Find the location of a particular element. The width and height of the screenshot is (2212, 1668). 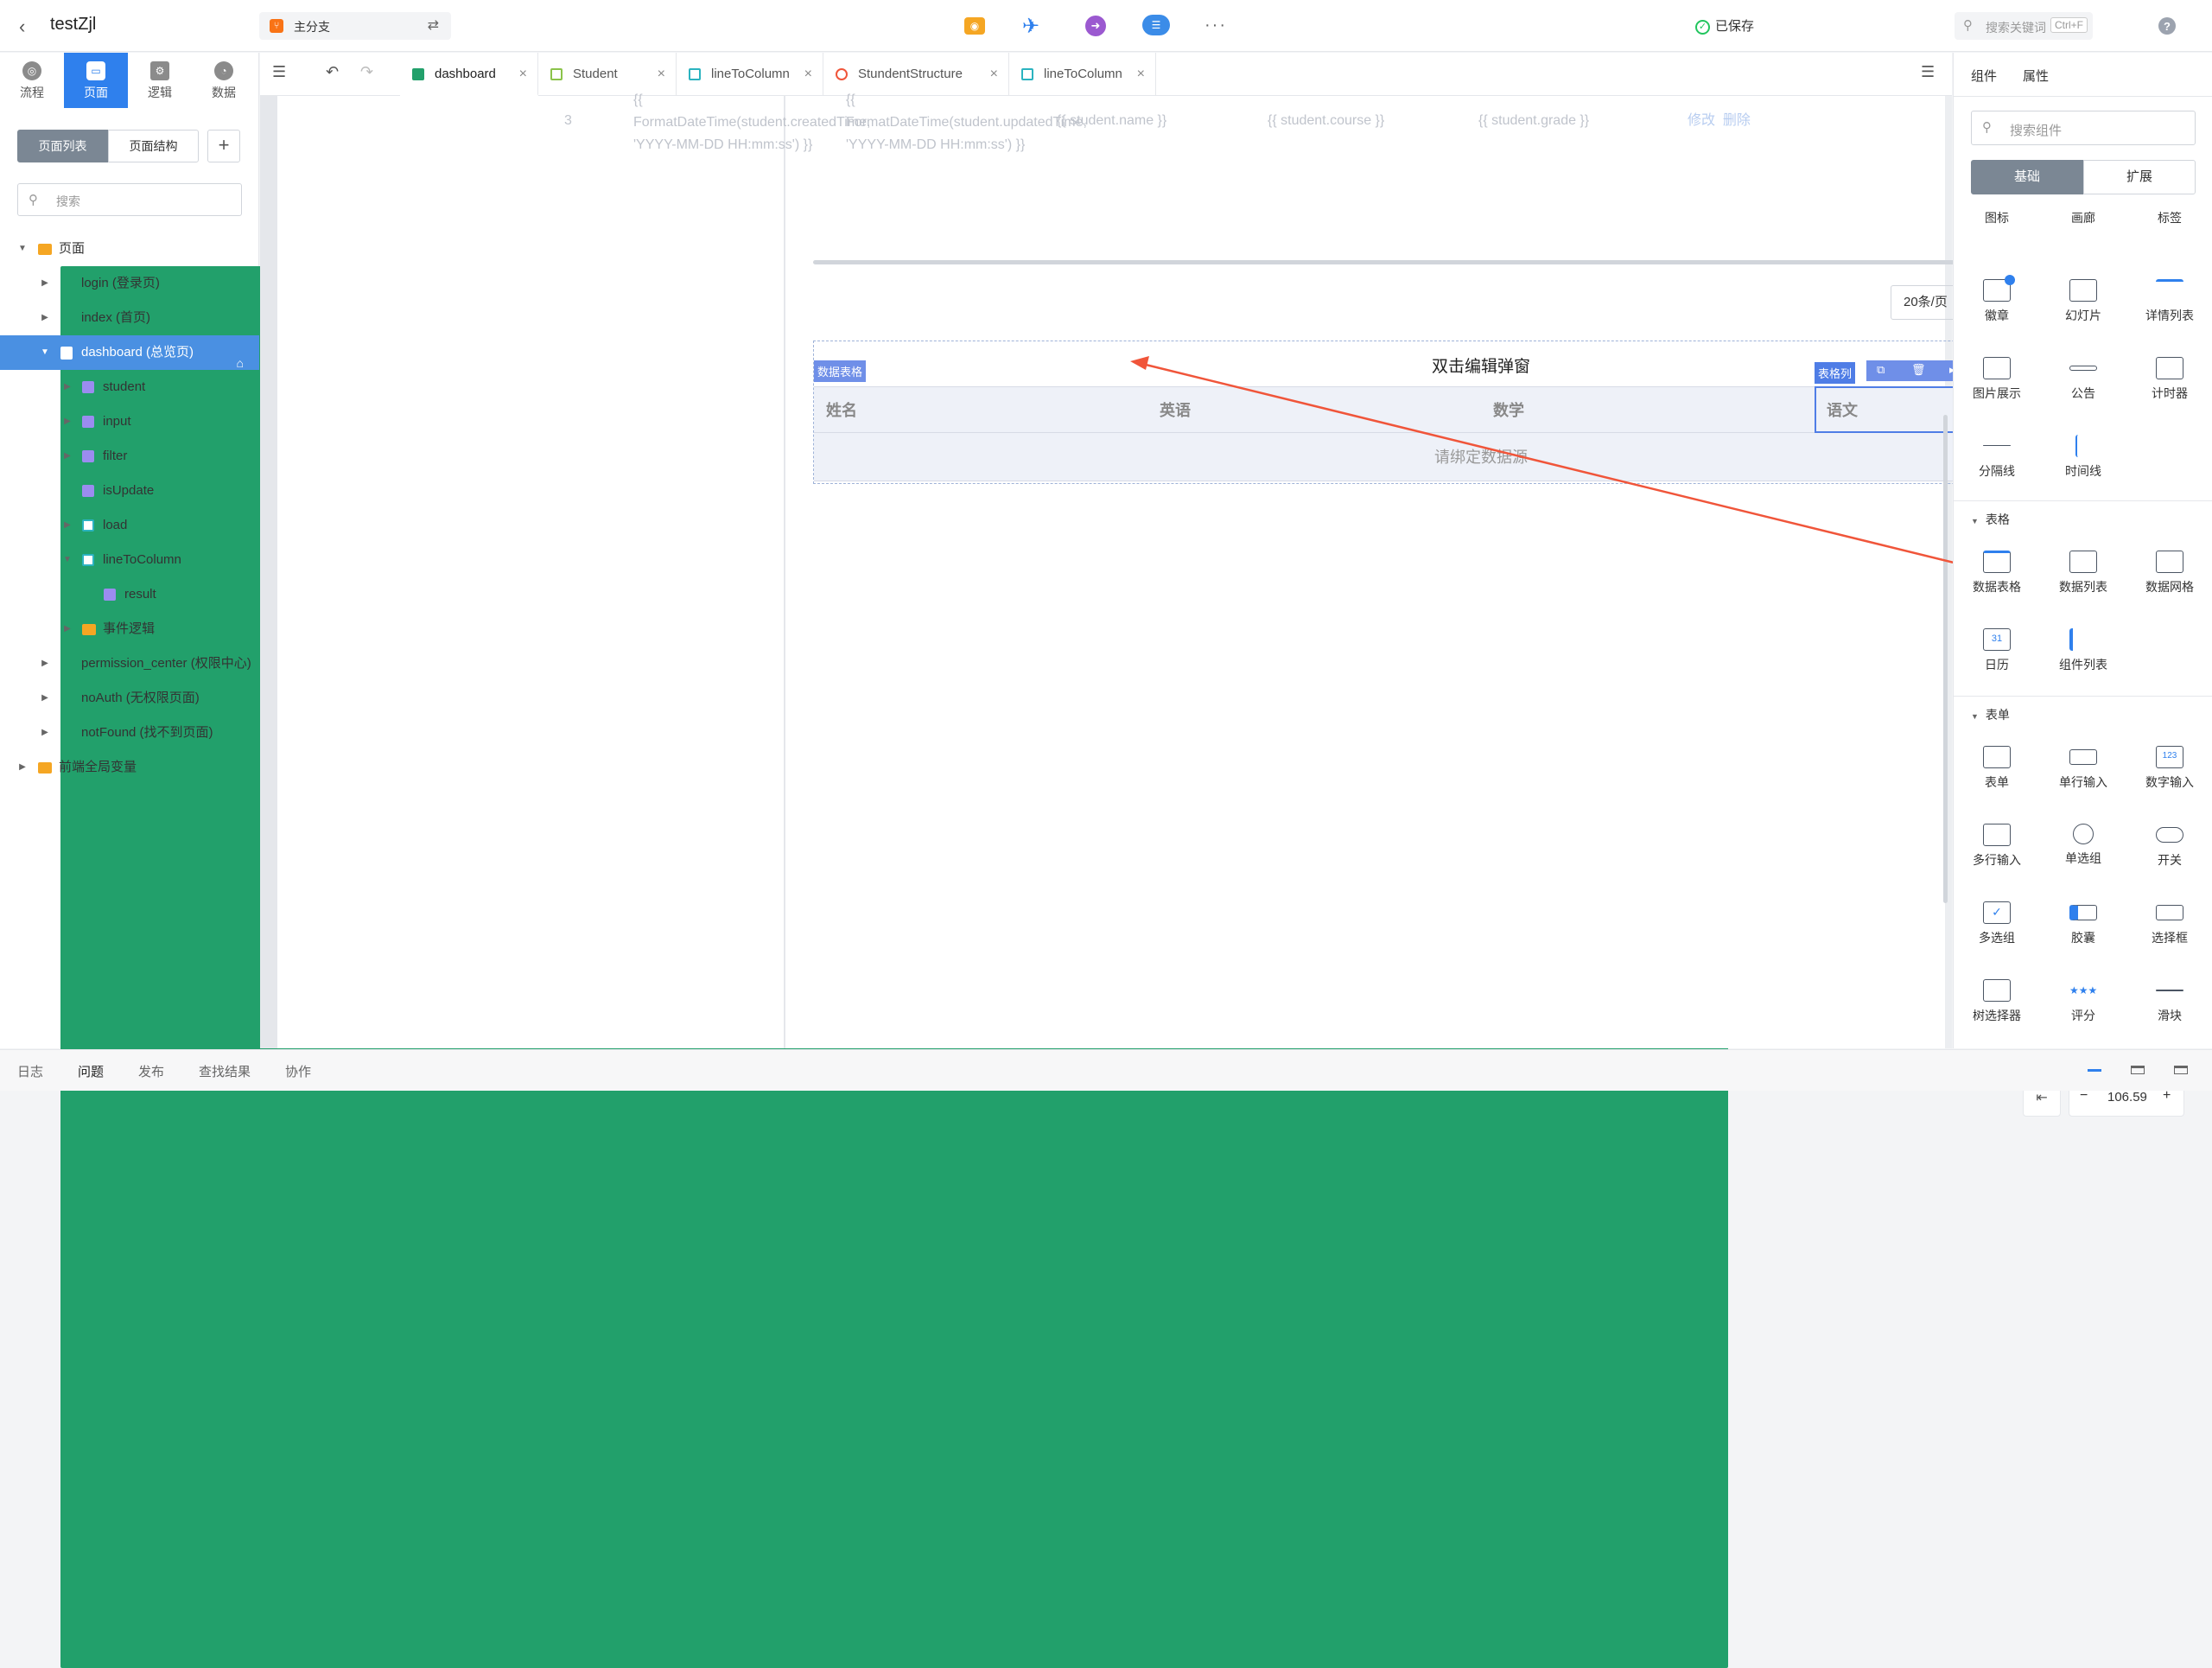

timeline-icon is located at coordinates (2083, 446).